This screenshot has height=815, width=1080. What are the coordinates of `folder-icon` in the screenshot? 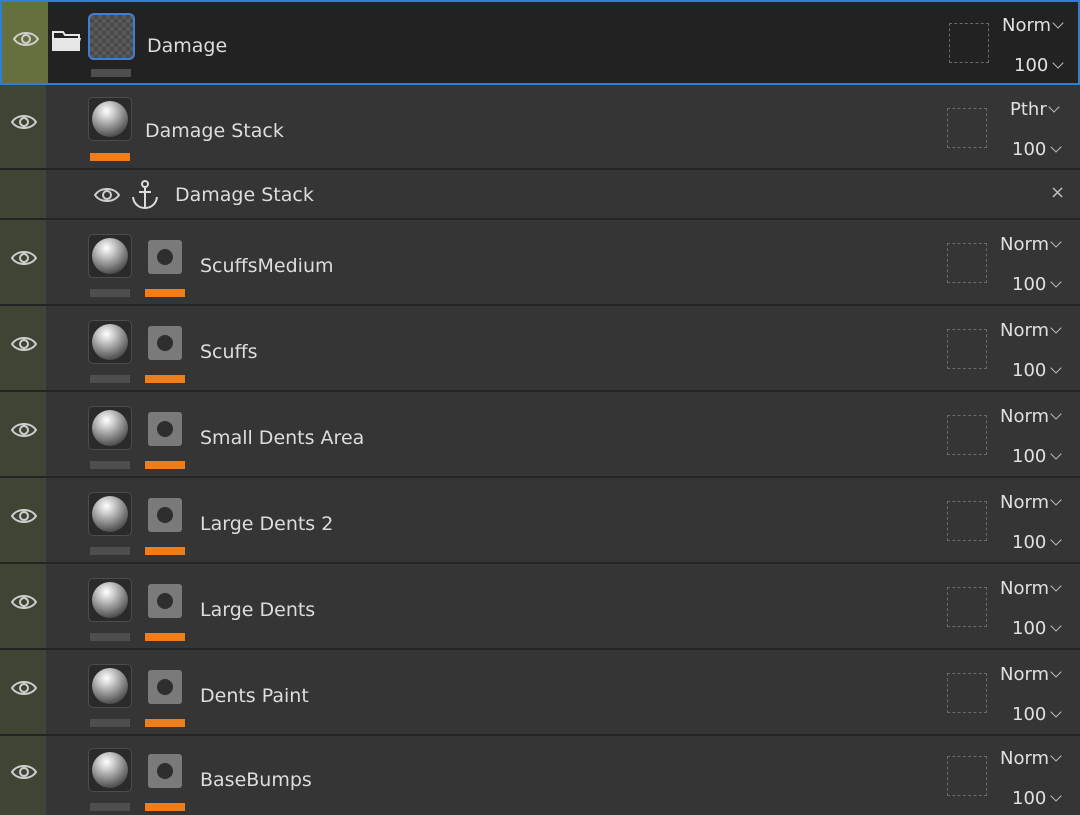 It's located at (67, 40).